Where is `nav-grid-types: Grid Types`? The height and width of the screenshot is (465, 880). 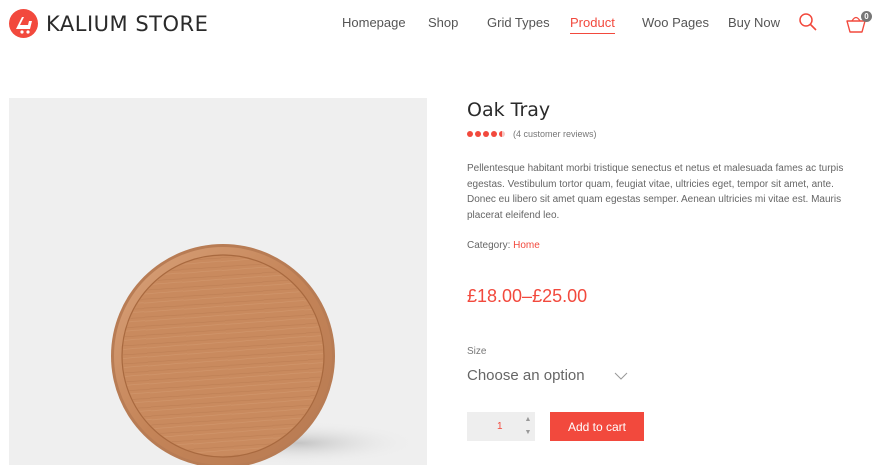 nav-grid-types: Grid Types is located at coordinates (518, 22).